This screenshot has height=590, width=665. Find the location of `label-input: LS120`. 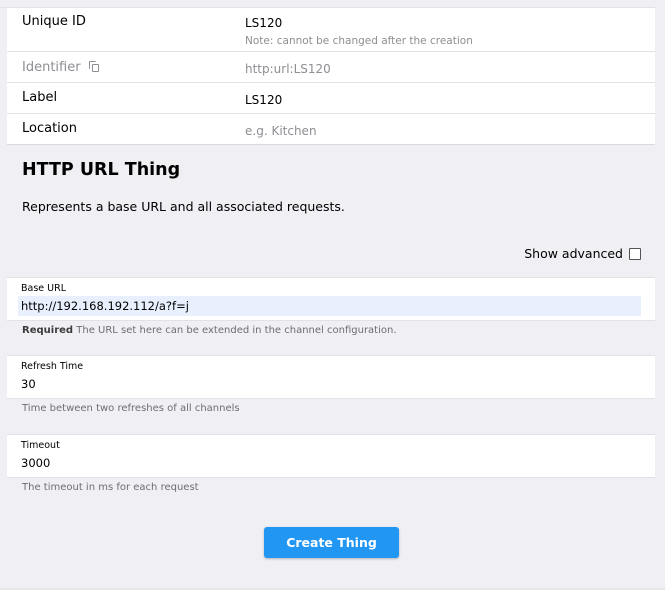

label-input: LS120 is located at coordinates (263, 100).